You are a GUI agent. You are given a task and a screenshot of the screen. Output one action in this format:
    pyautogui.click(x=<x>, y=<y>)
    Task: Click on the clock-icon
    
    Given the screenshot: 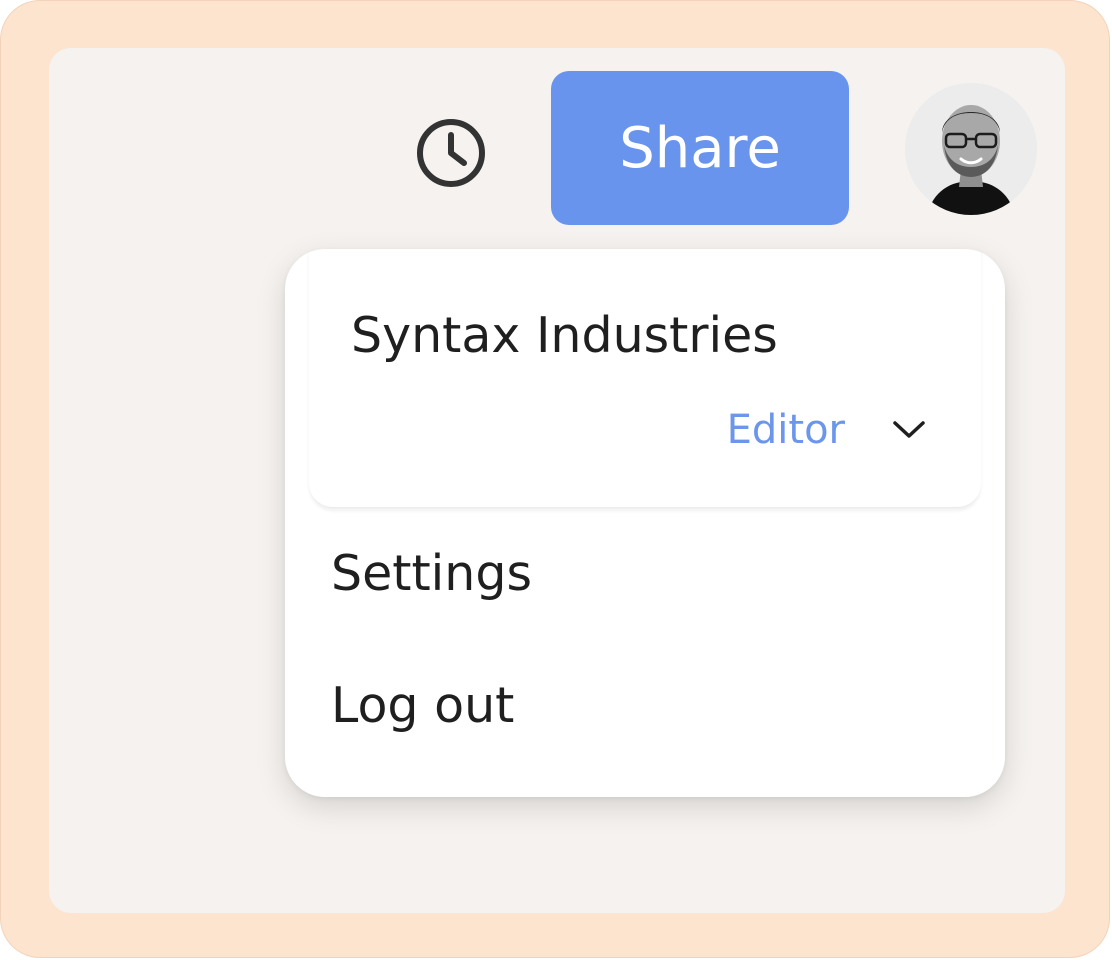 What is the action you would take?
    pyautogui.click(x=451, y=153)
    